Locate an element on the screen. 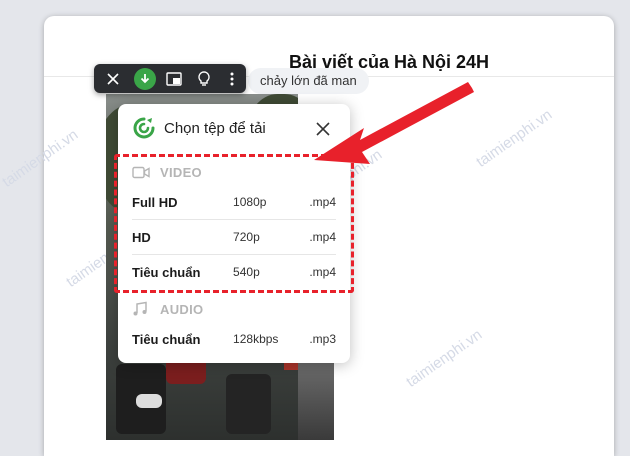 Image resolution: width=630 pixels, height=456 pixels. toolbar-tips-button is located at coordinates (204, 78).